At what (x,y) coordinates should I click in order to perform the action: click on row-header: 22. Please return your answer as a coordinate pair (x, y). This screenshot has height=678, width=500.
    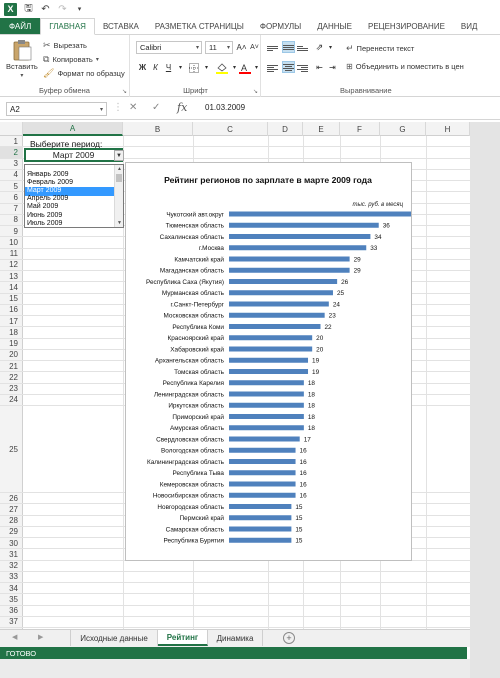
    Looking at the image, I should click on (11, 378).